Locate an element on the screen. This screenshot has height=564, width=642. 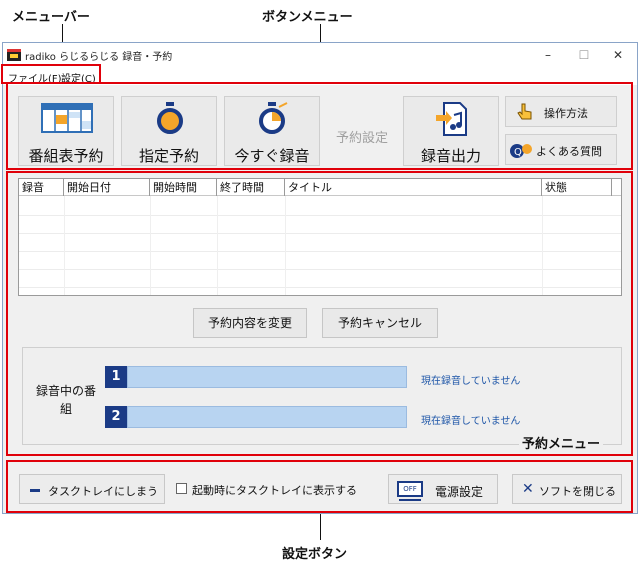
stopwatch-icon is located at coordinates (170, 118).